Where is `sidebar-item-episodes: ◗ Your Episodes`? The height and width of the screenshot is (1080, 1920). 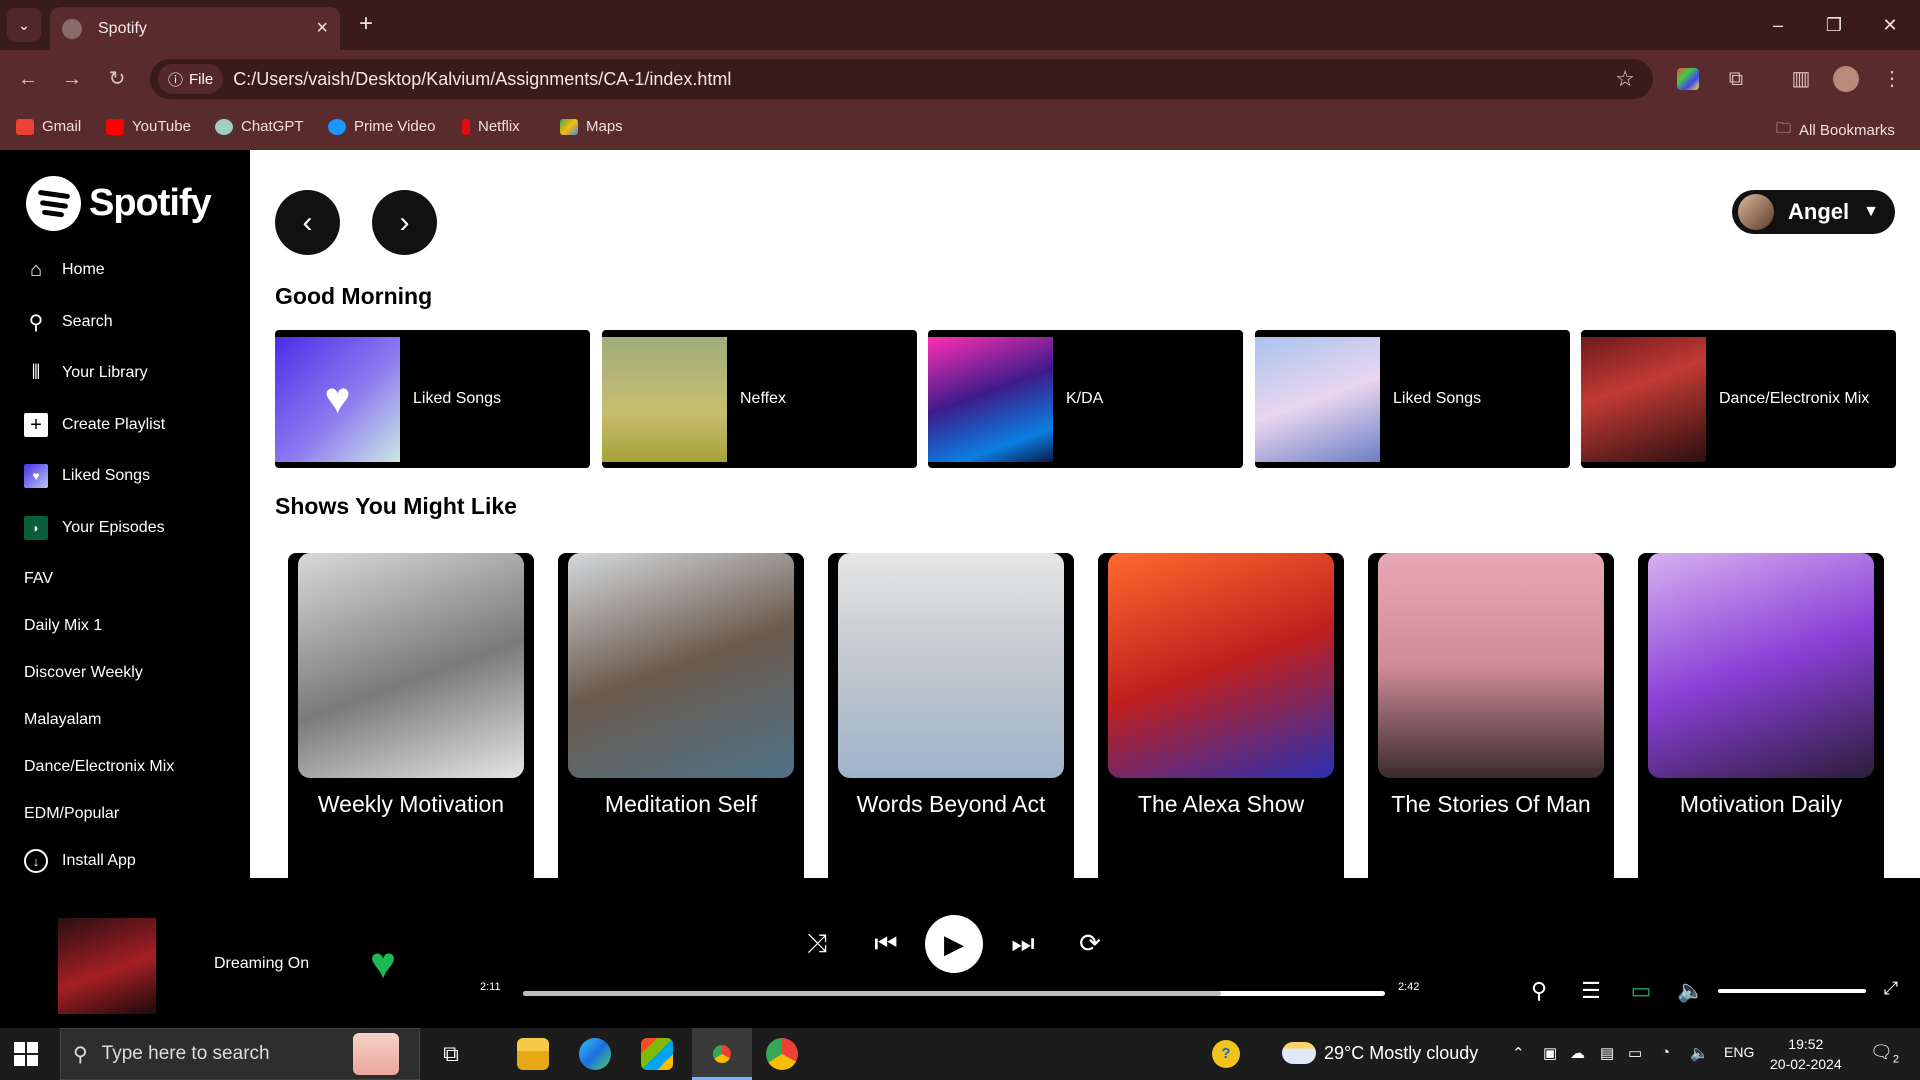 sidebar-item-episodes: ◗ Your Episodes is located at coordinates (94, 528).